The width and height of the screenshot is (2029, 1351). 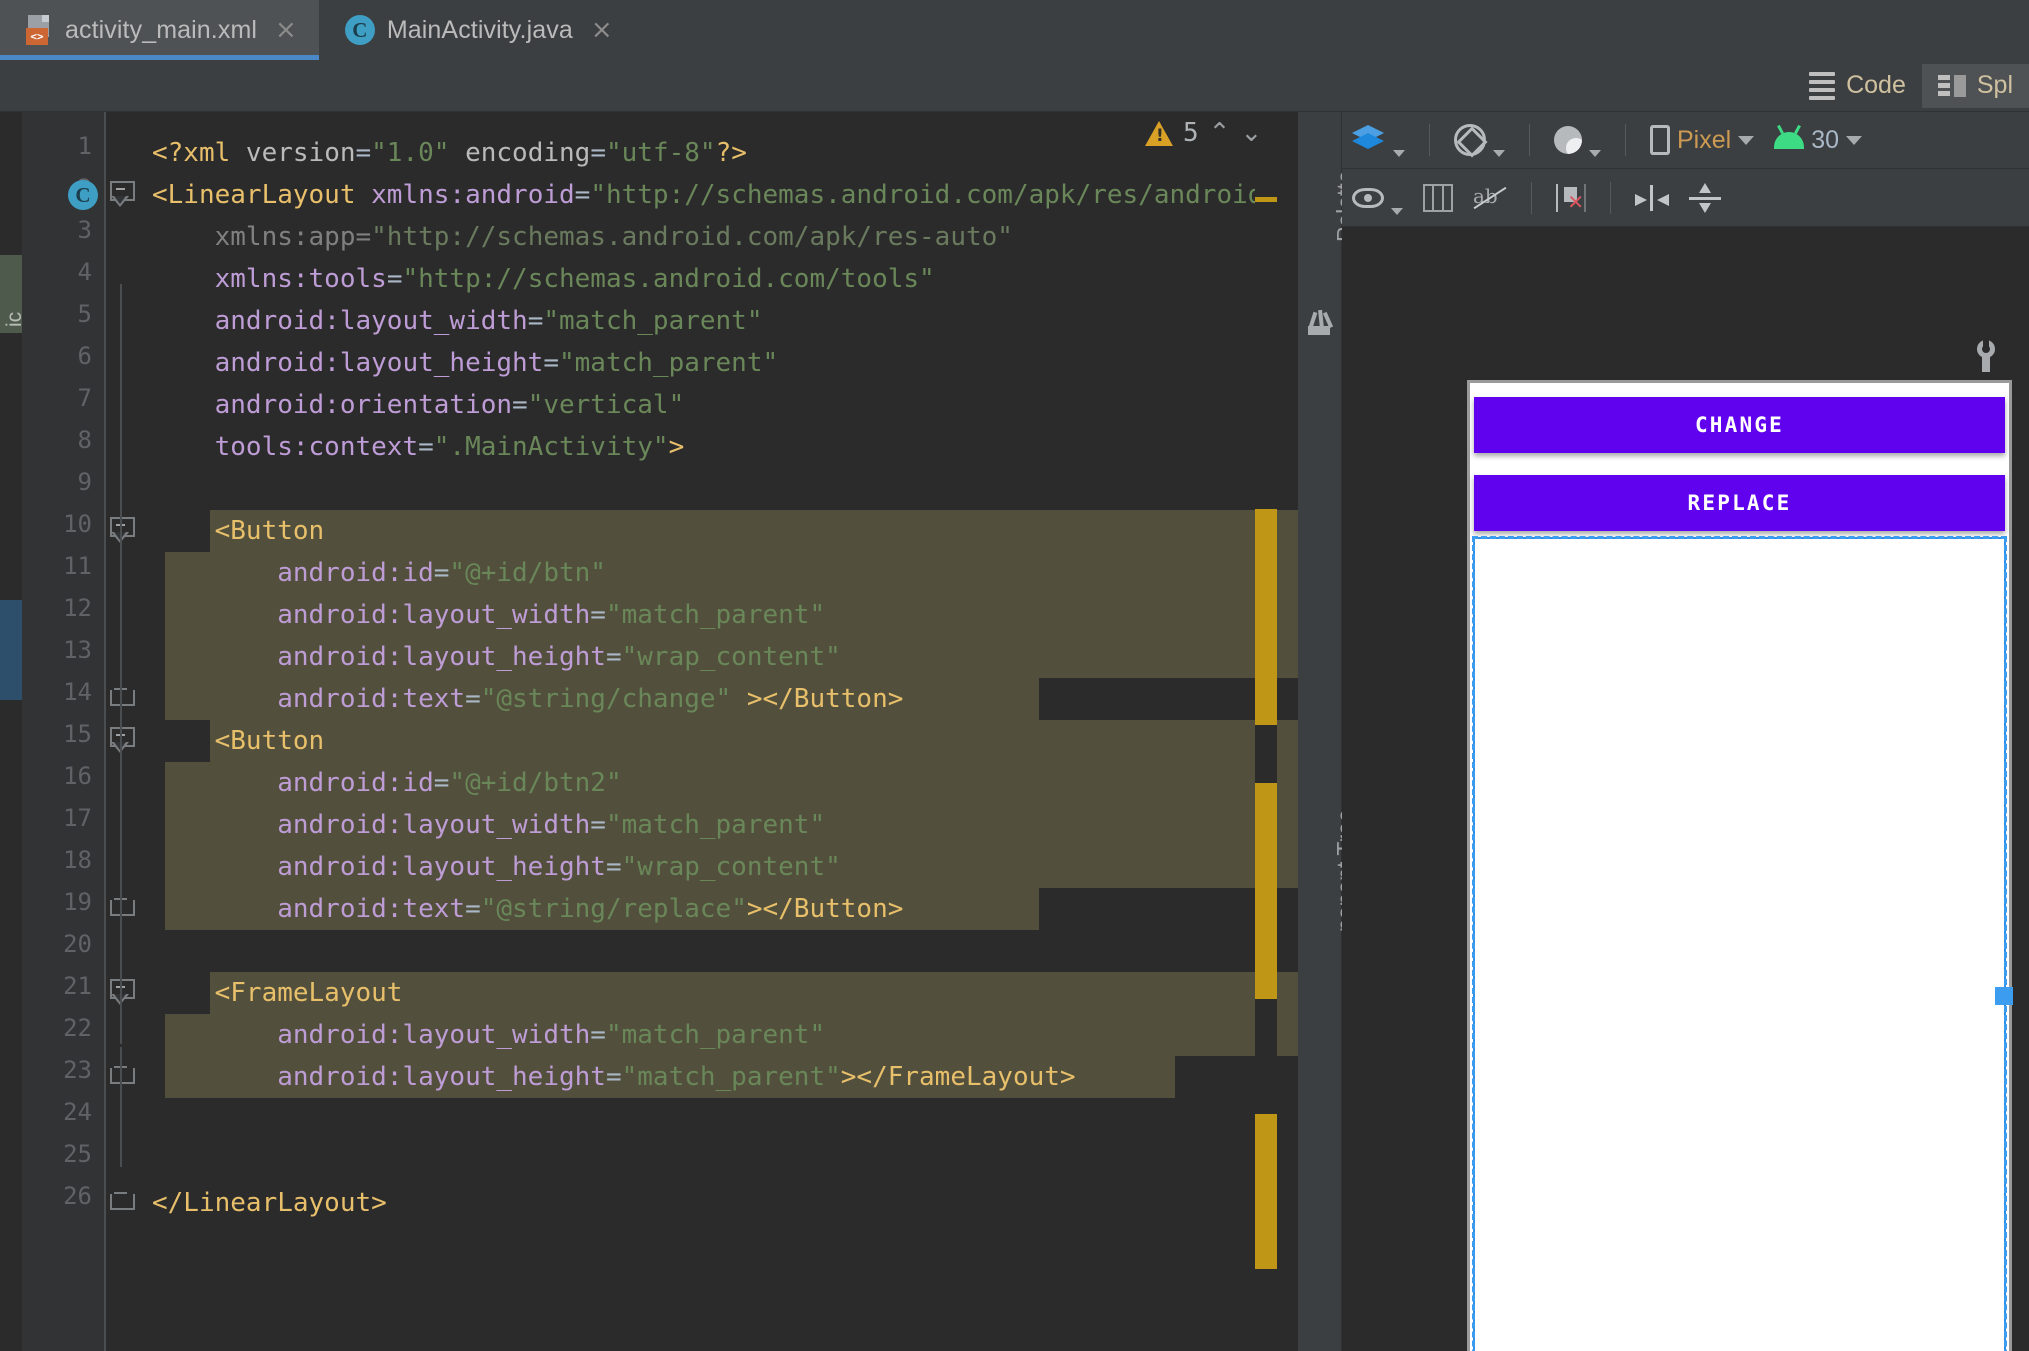 I want to click on resize-handle-right, so click(x=2004, y=995).